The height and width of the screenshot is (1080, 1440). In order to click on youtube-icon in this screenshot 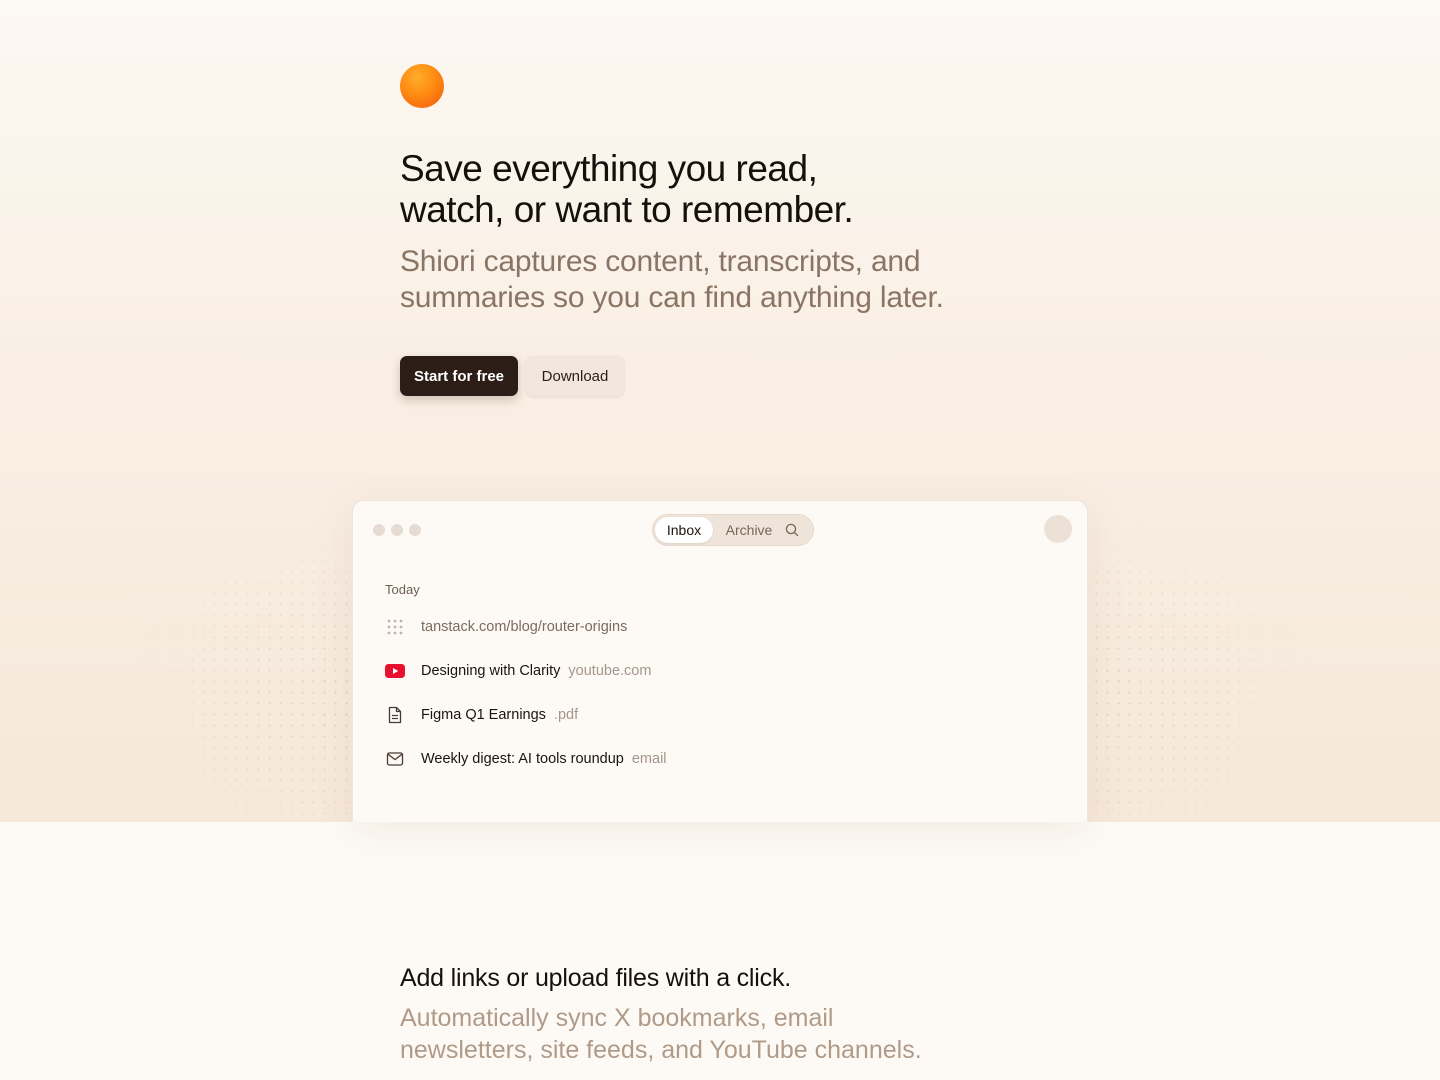, I will do `click(395, 671)`.